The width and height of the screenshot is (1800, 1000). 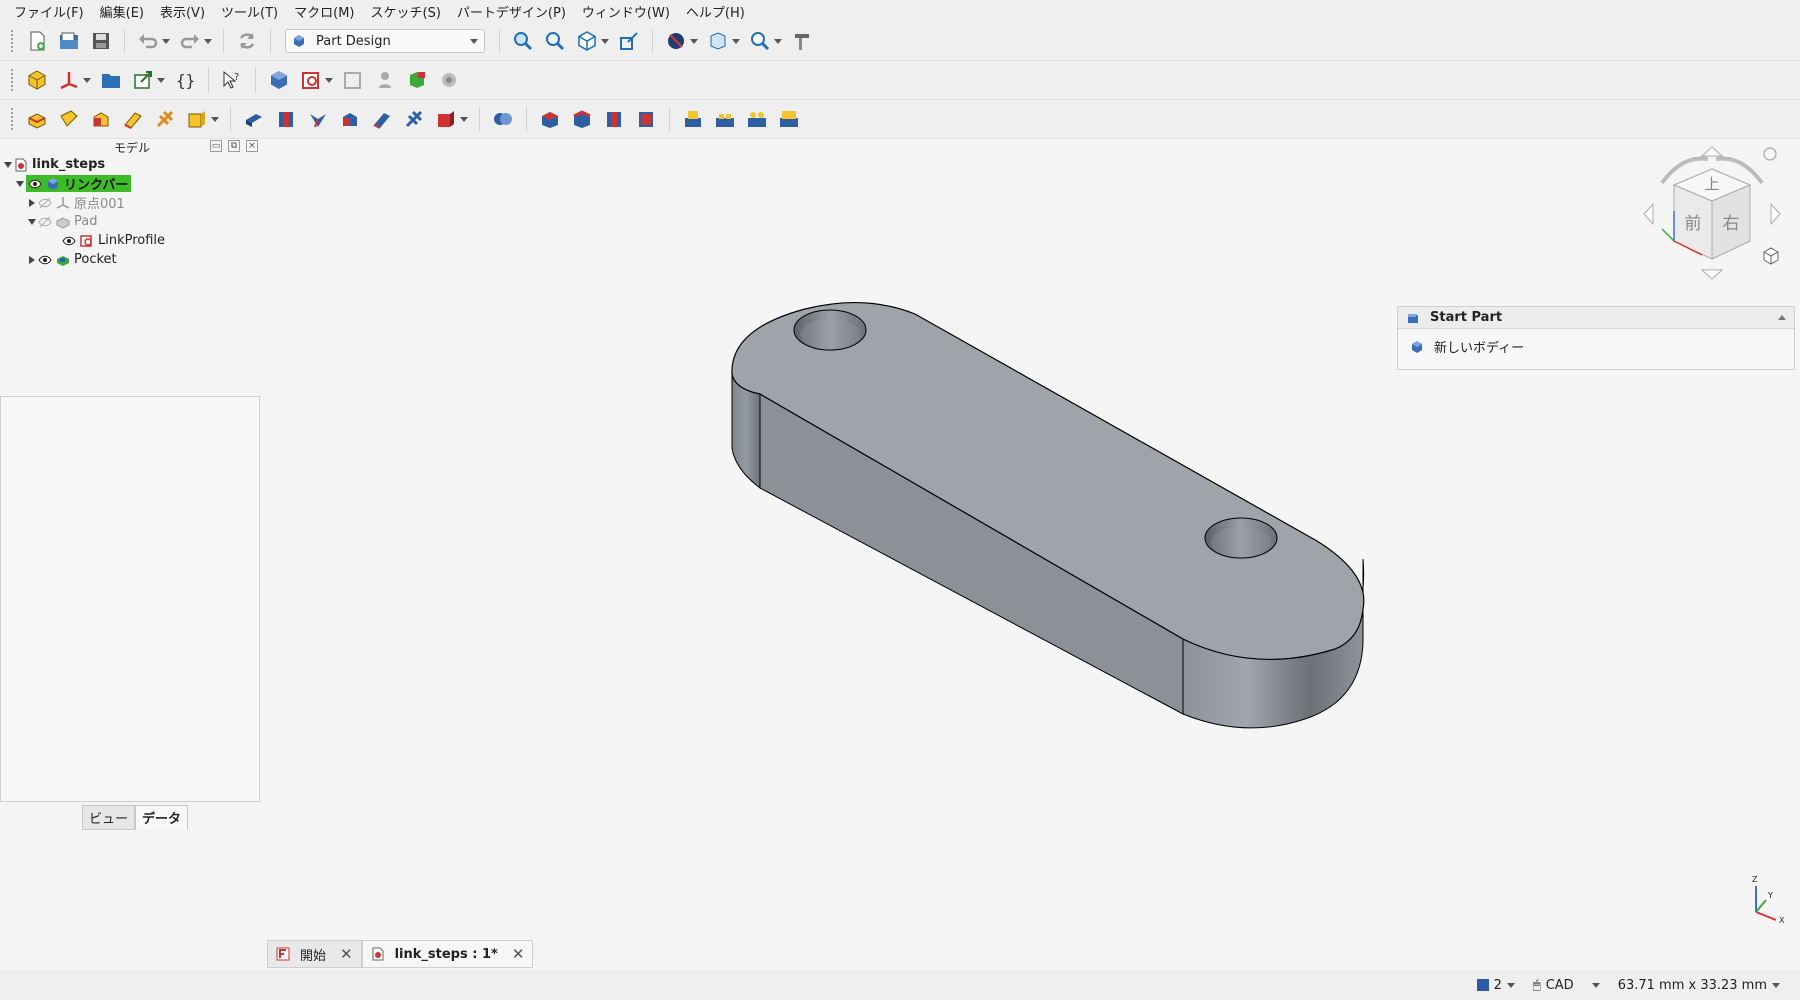 I want to click on fit-selection-button, so click(x=555, y=41).